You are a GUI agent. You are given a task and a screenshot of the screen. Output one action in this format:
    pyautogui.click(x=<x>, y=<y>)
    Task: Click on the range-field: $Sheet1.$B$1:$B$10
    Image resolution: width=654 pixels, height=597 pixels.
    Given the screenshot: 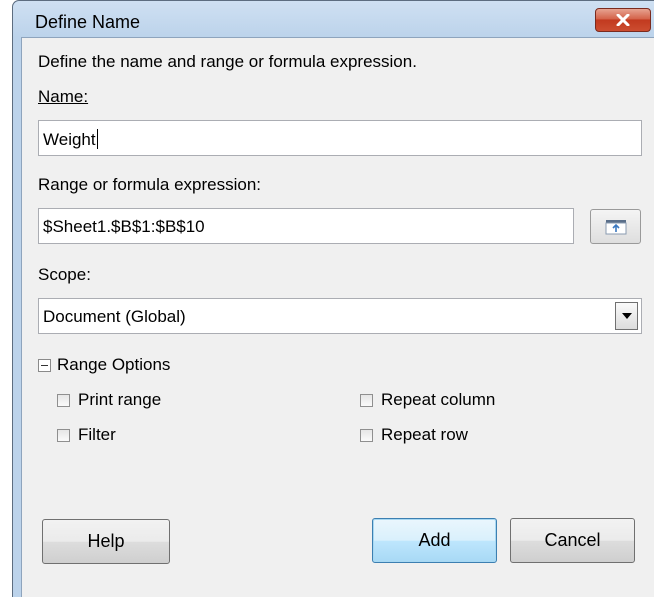 What is the action you would take?
    pyautogui.click(x=306, y=226)
    